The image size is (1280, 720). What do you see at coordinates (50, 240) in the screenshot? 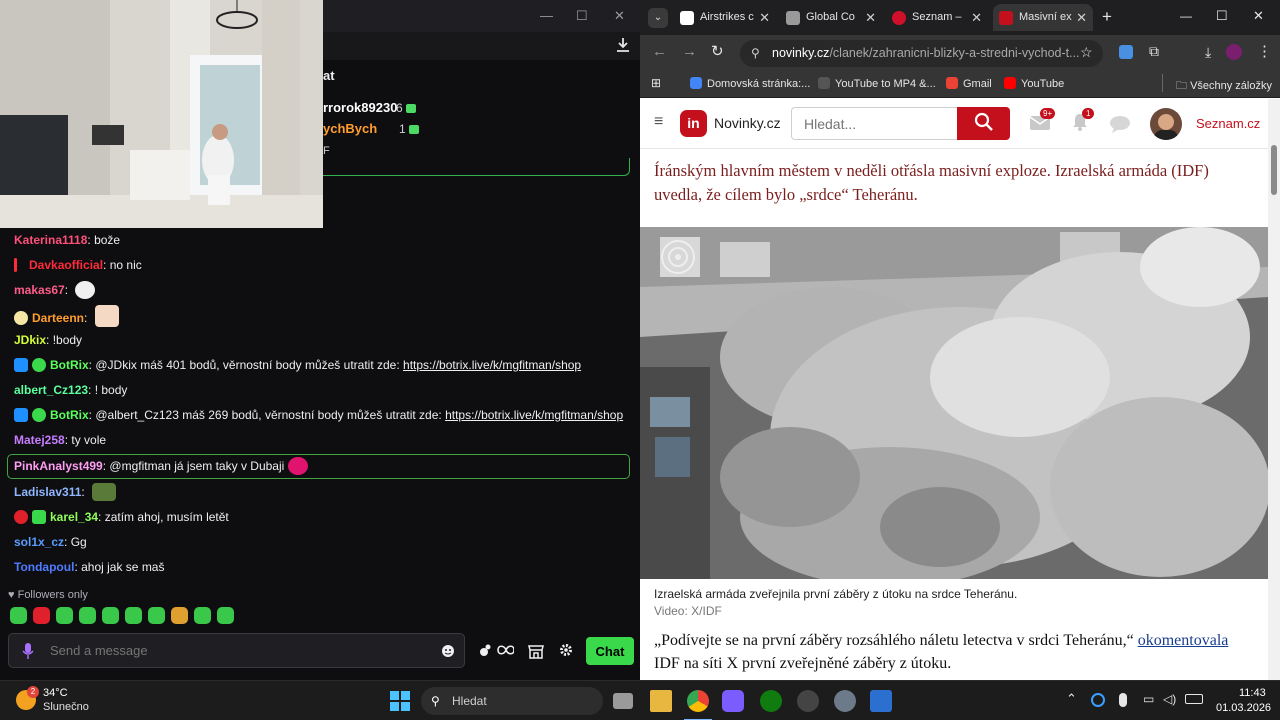
I see `chat-username: Katerina1118` at bounding box center [50, 240].